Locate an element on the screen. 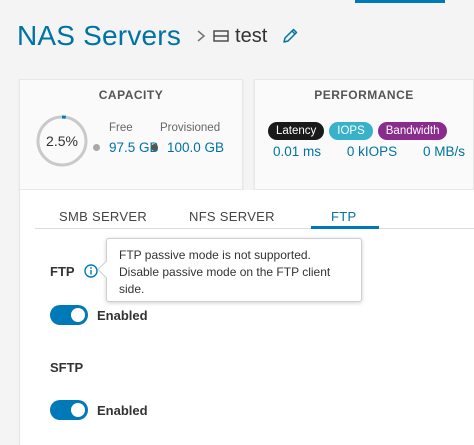 This screenshot has height=445, width=474. iops-value: 0 kIOPS is located at coordinates (372, 151).